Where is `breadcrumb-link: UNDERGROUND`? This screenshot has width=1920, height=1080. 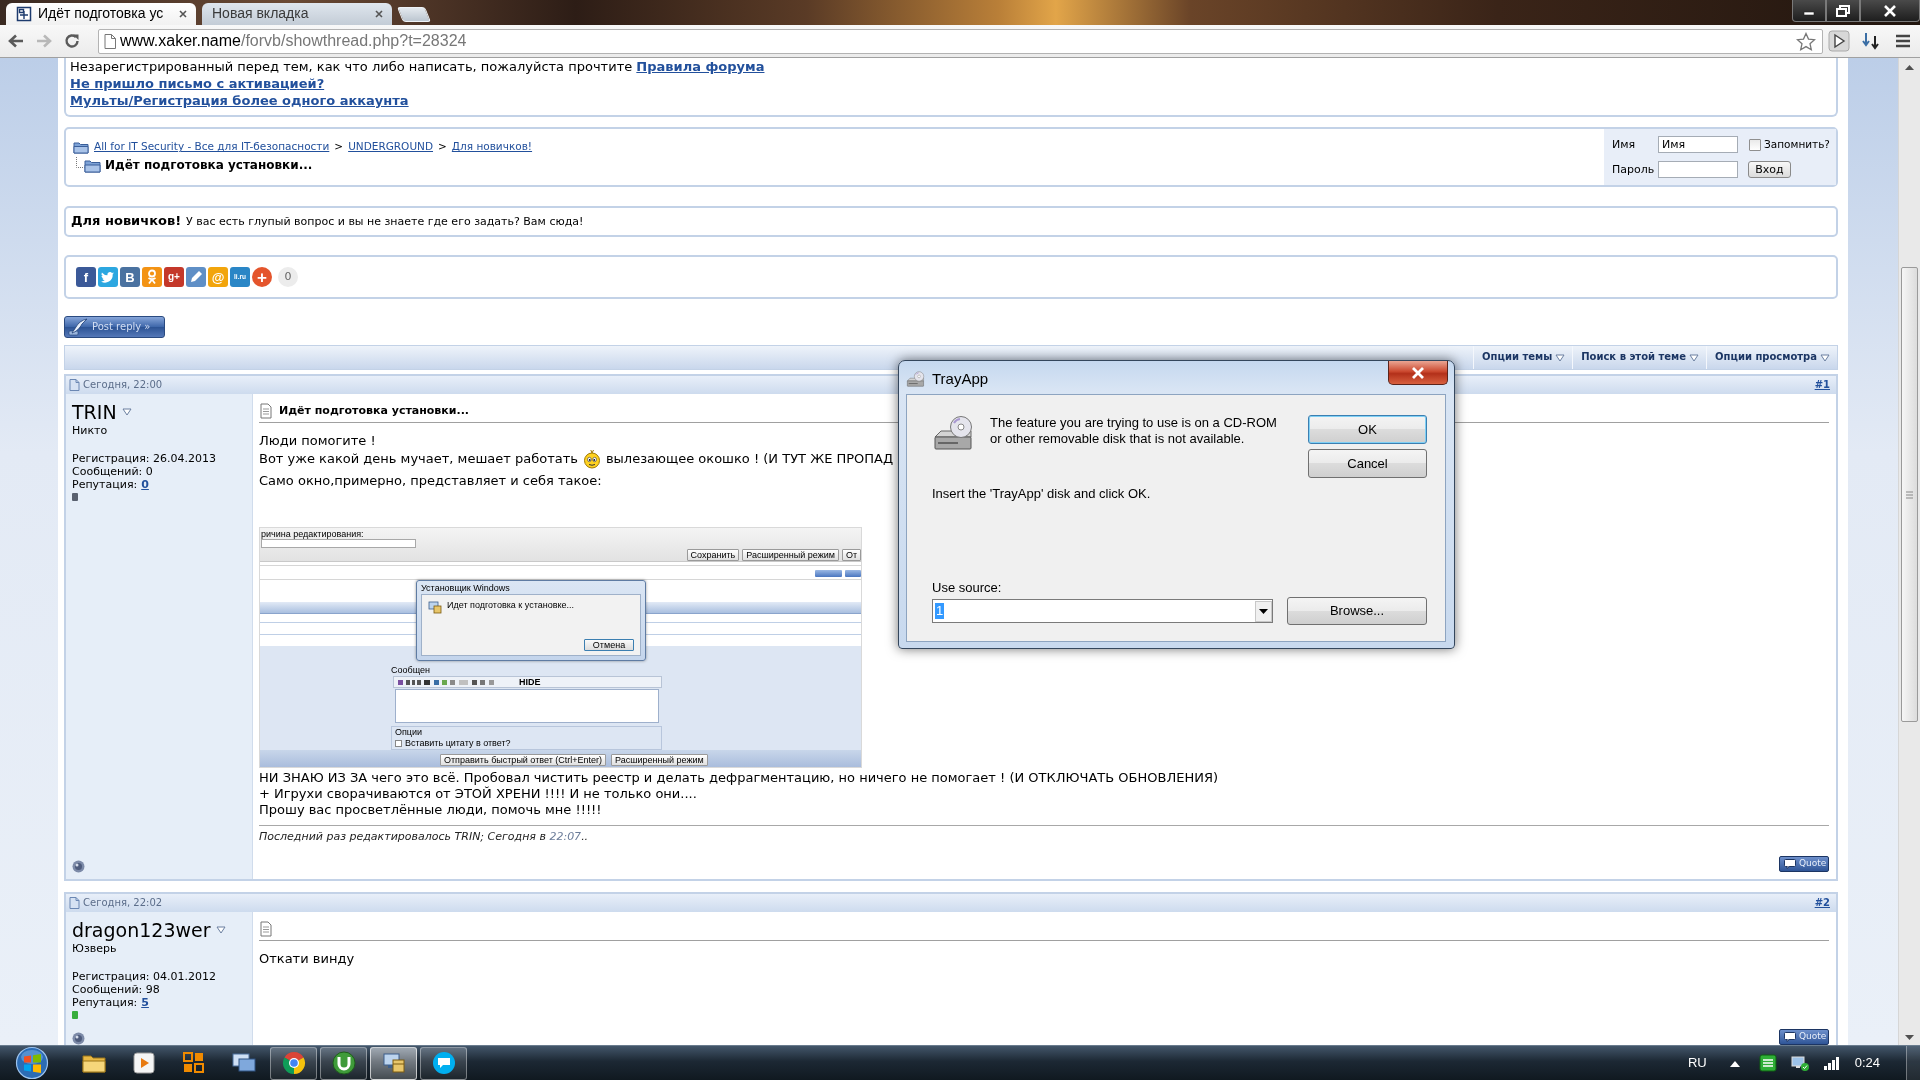 breadcrumb-link: UNDERGROUND is located at coordinates (390, 147).